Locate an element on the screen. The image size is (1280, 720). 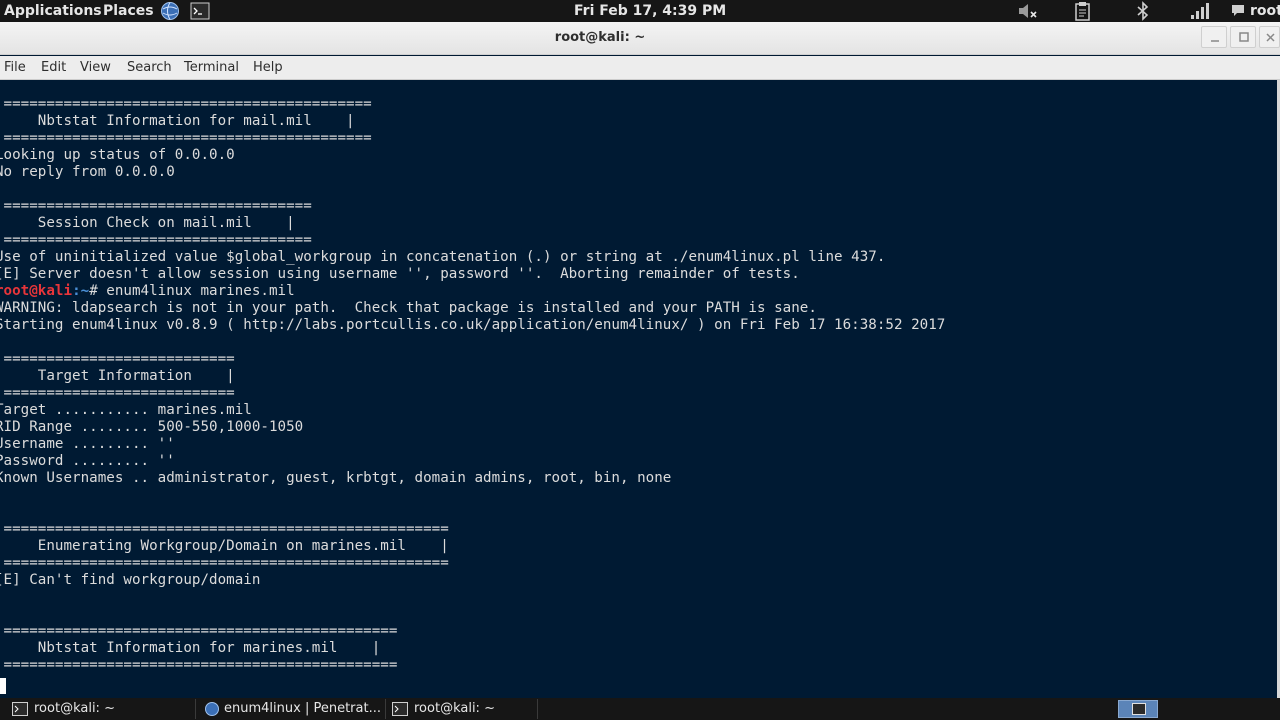
prompt-user: root@kali is located at coordinates (36, 291).